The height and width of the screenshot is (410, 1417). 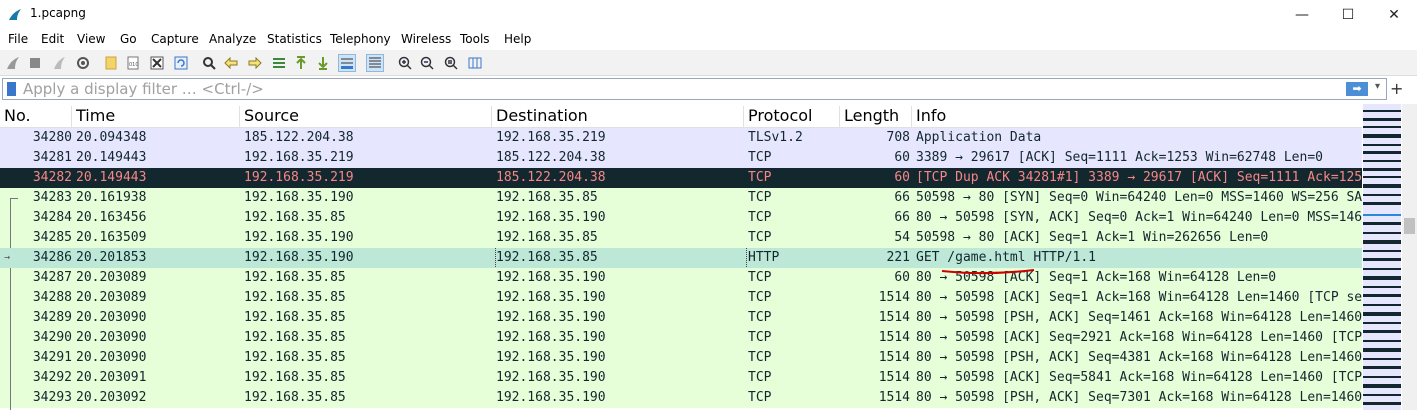 What do you see at coordinates (128, 39) in the screenshot?
I see `menu-go: Go` at bounding box center [128, 39].